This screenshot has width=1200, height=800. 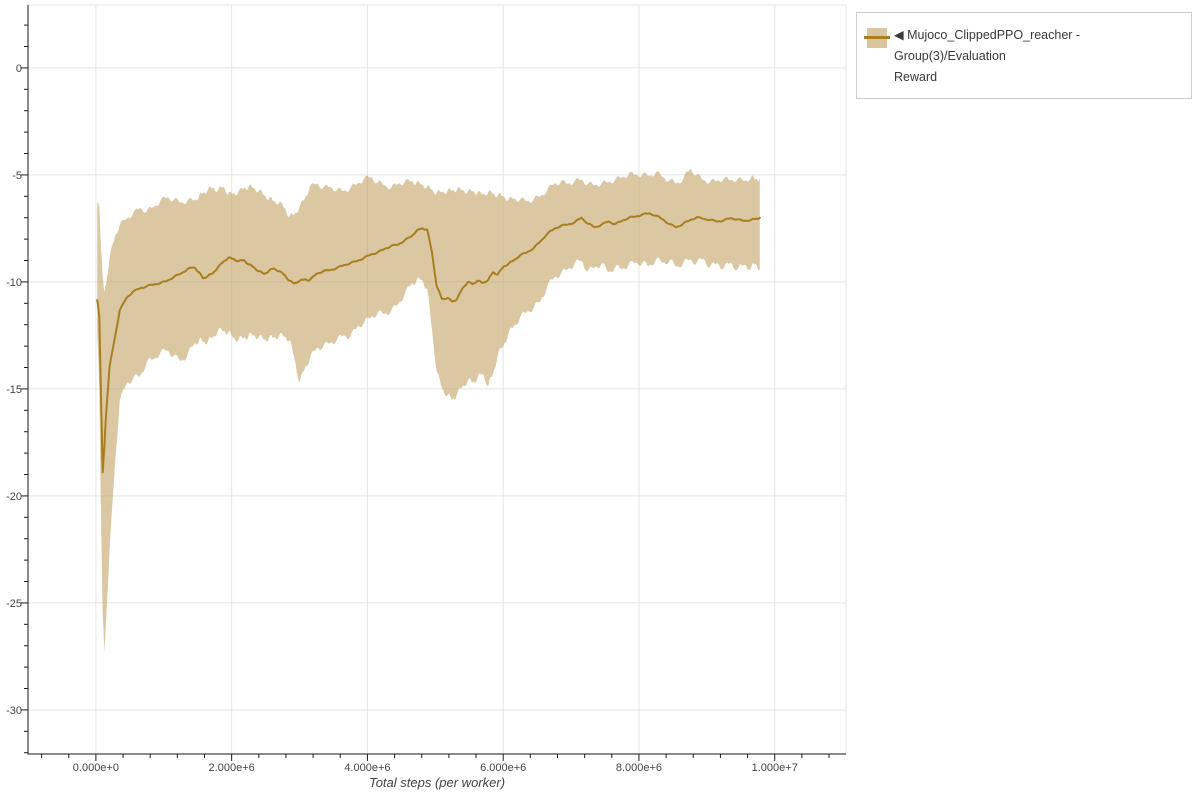 What do you see at coordinates (367, 768) in the screenshot?
I see `x-tick-label: 4.000e+6` at bounding box center [367, 768].